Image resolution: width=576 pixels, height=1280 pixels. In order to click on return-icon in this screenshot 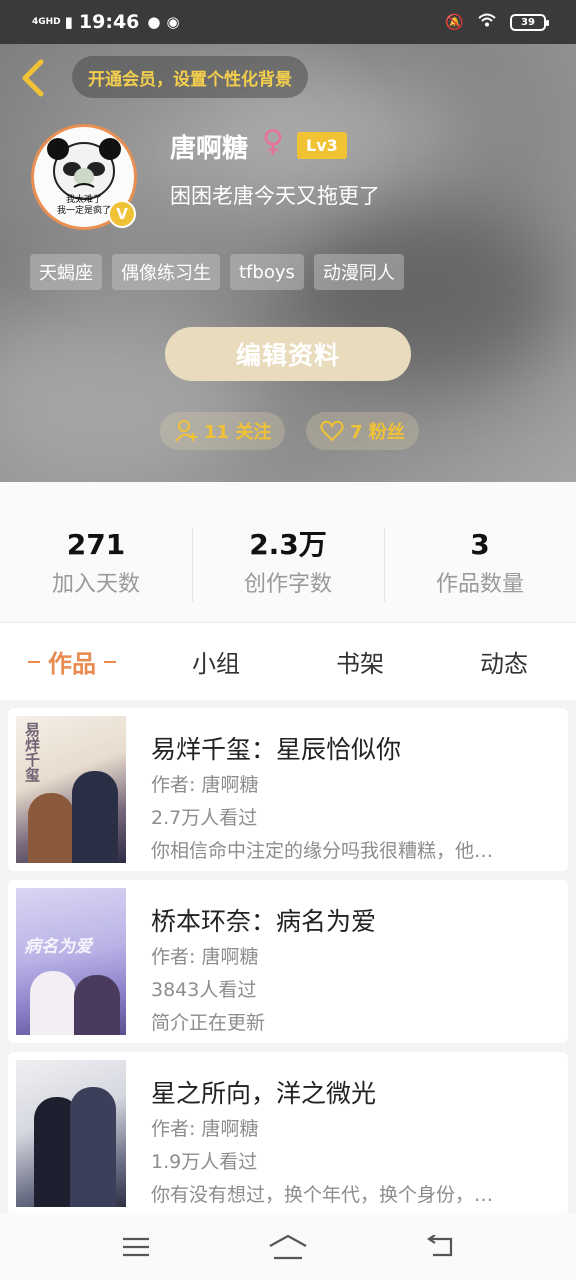, I will do `click(440, 1245)`.